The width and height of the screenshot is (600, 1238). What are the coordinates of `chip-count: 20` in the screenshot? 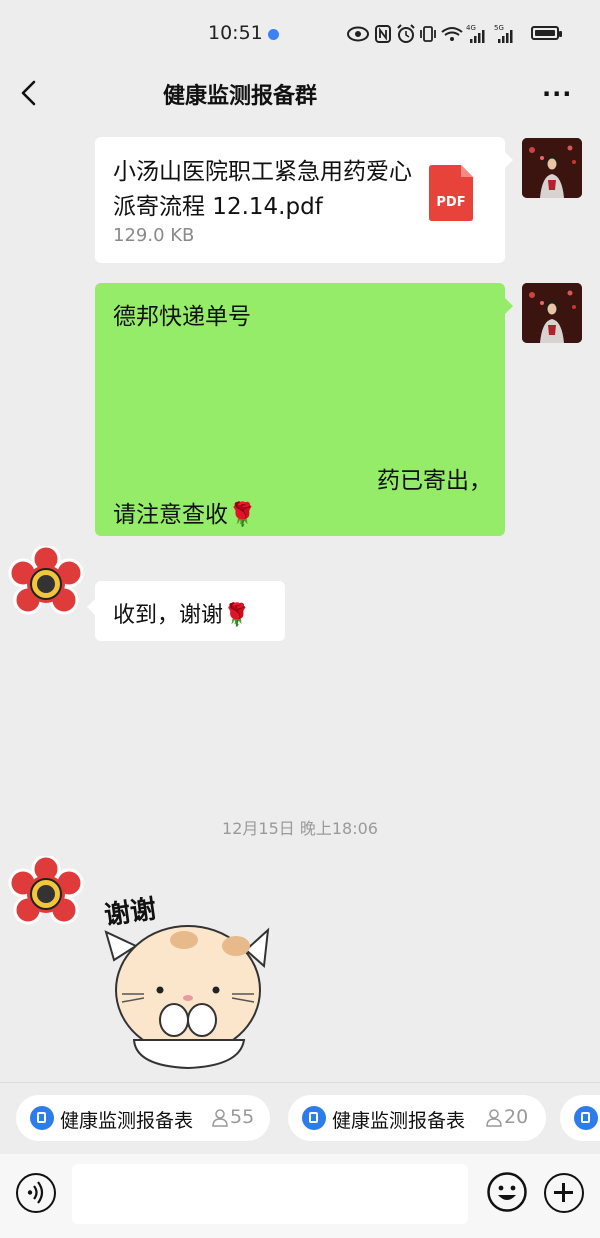 It's located at (516, 1117).